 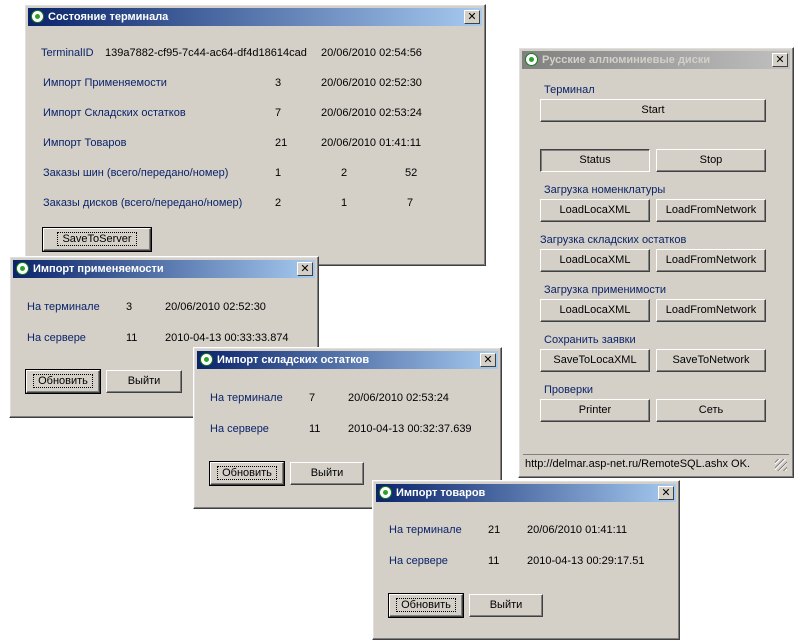 What do you see at coordinates (411, 173) in the screenshot?
I see `orders-tires-number: 52` at bounding box center [411, 173].